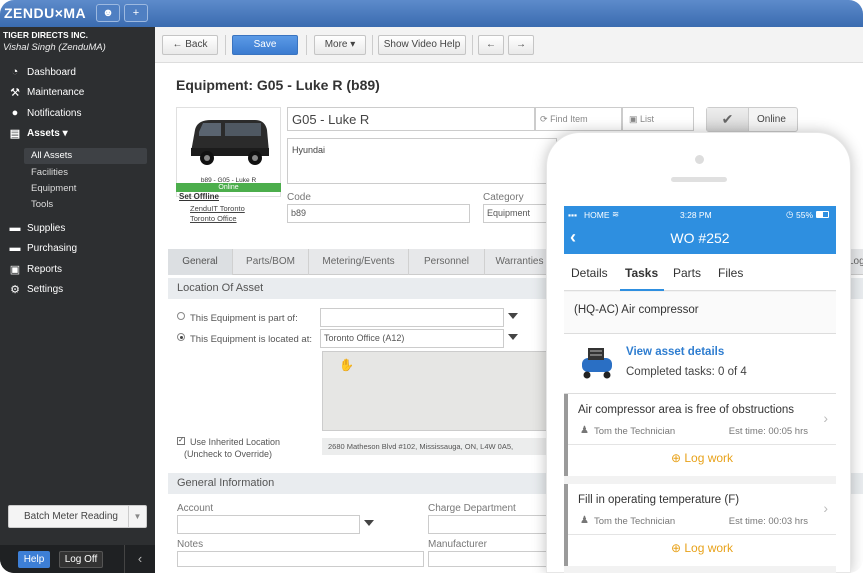 This screenshot has width=863, height=573. Describe the element at coordinates (659, 500) in the screenshot. I see `task-title: Fill in operating temperature (F)` at that location.